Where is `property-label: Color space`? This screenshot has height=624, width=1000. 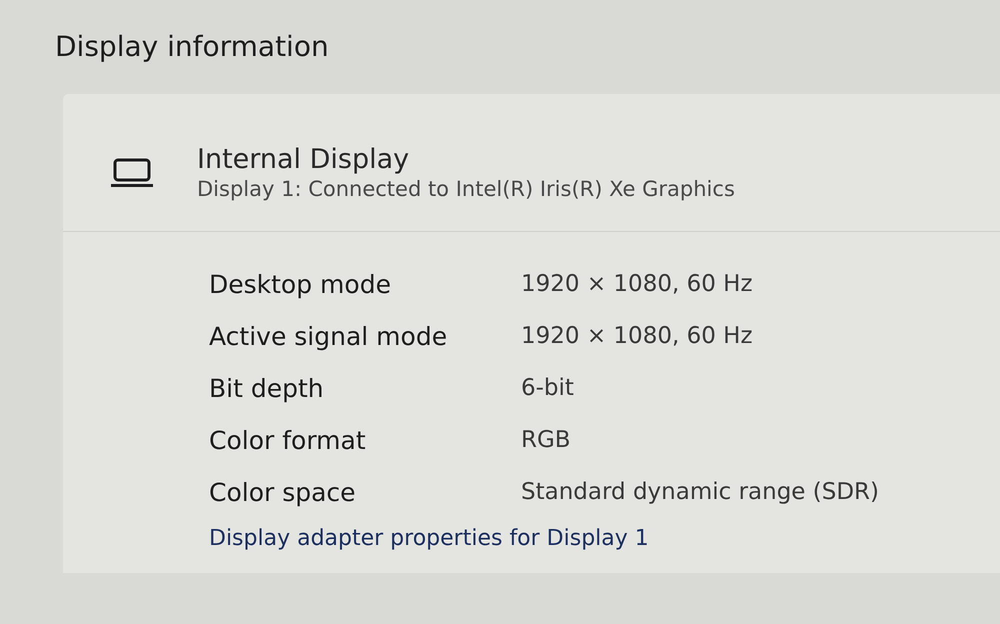 property-label: Color space is located at coordinates (283, 492).